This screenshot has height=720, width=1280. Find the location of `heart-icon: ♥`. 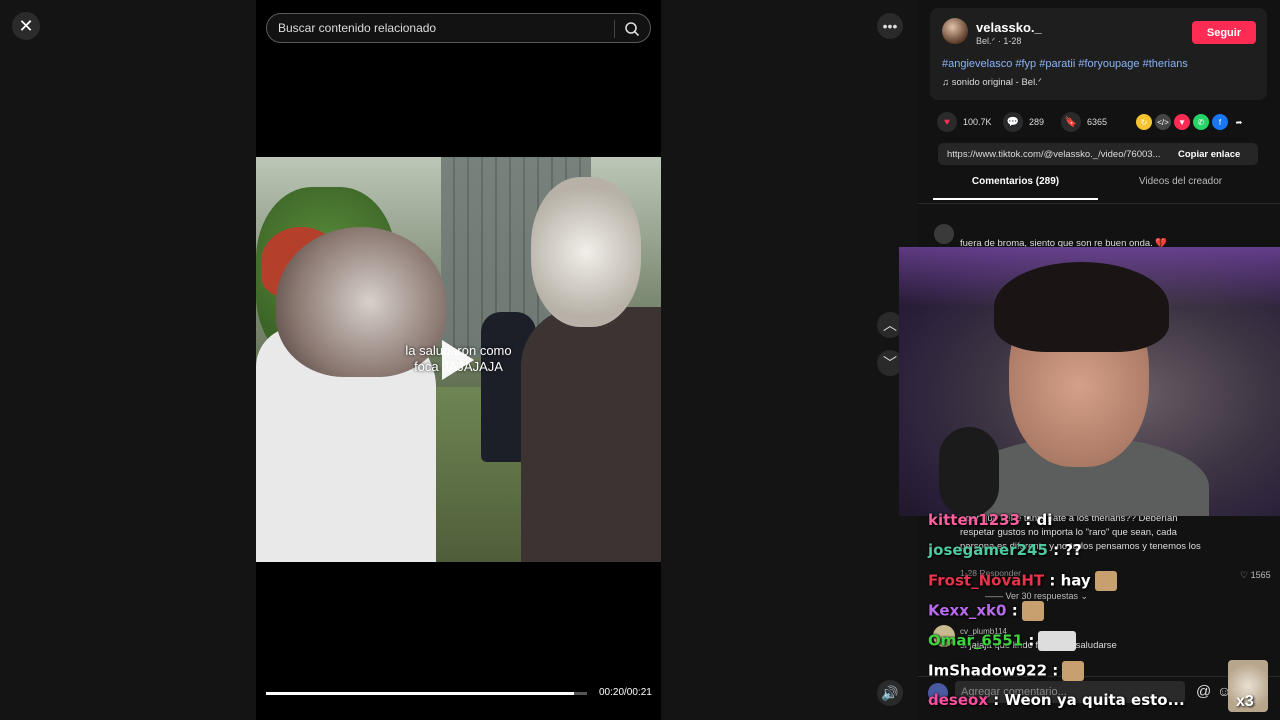

heart-icon: ♥ is located at coordinates (947, 122).